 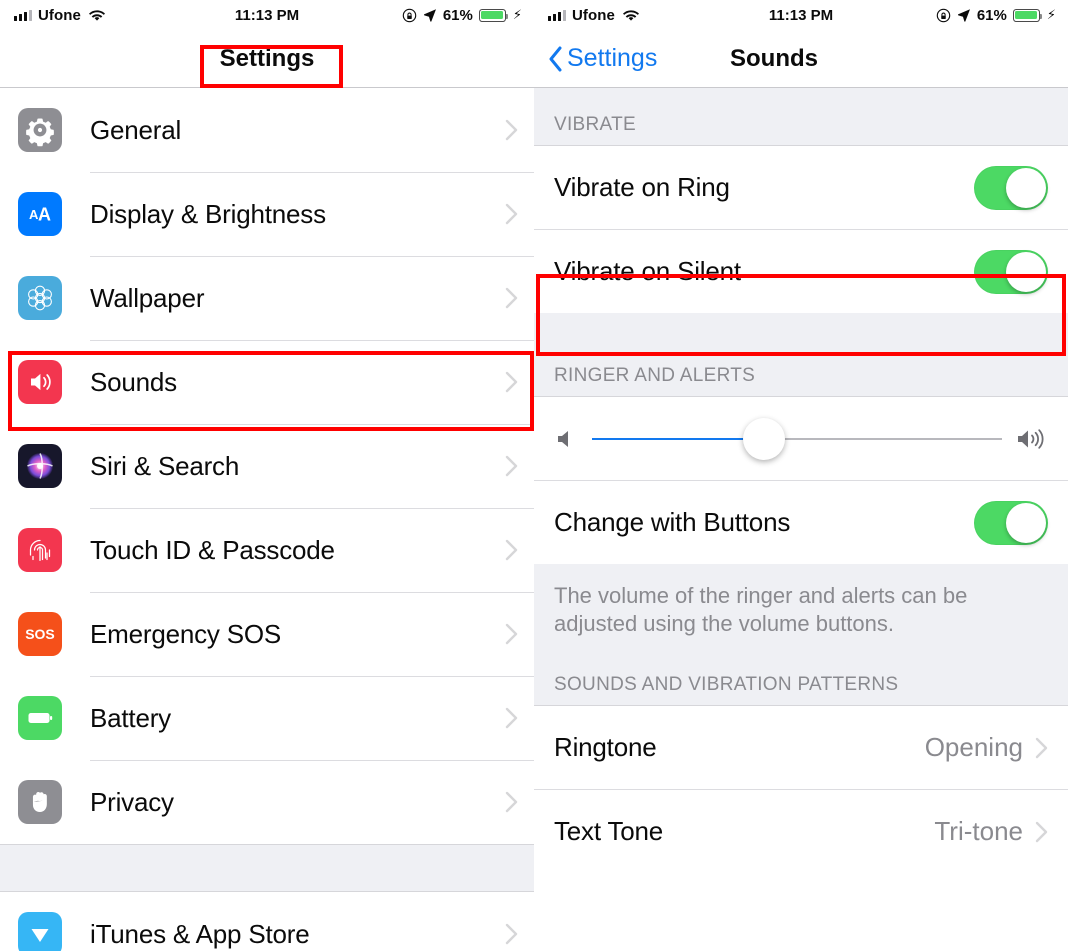 What do you see at coordinates (1032, 439) in the screenshot?
I see `speaker-high-icon` at bounding box center [1032, 439].